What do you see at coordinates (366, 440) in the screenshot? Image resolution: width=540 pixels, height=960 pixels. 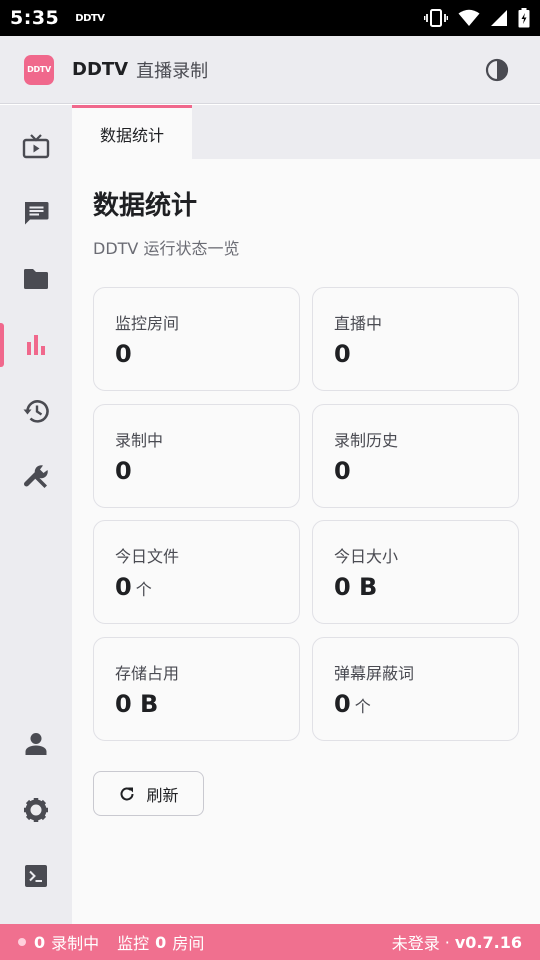 I see `stat-label: 录制历史` at bounding box center [366, 440].